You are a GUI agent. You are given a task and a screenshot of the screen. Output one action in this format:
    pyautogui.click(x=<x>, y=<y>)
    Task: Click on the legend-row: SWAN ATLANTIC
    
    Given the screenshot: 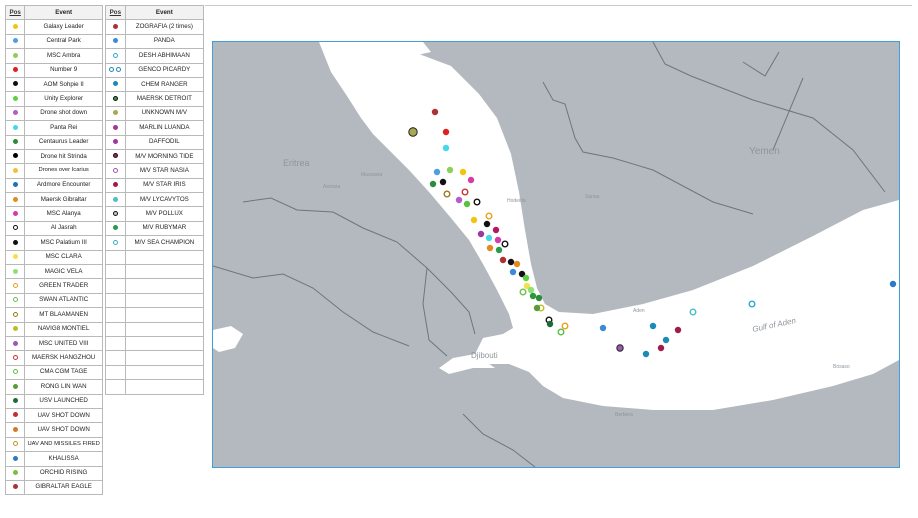 What is the action you would take?
    pyautogui.click(x=53, y=300)
    